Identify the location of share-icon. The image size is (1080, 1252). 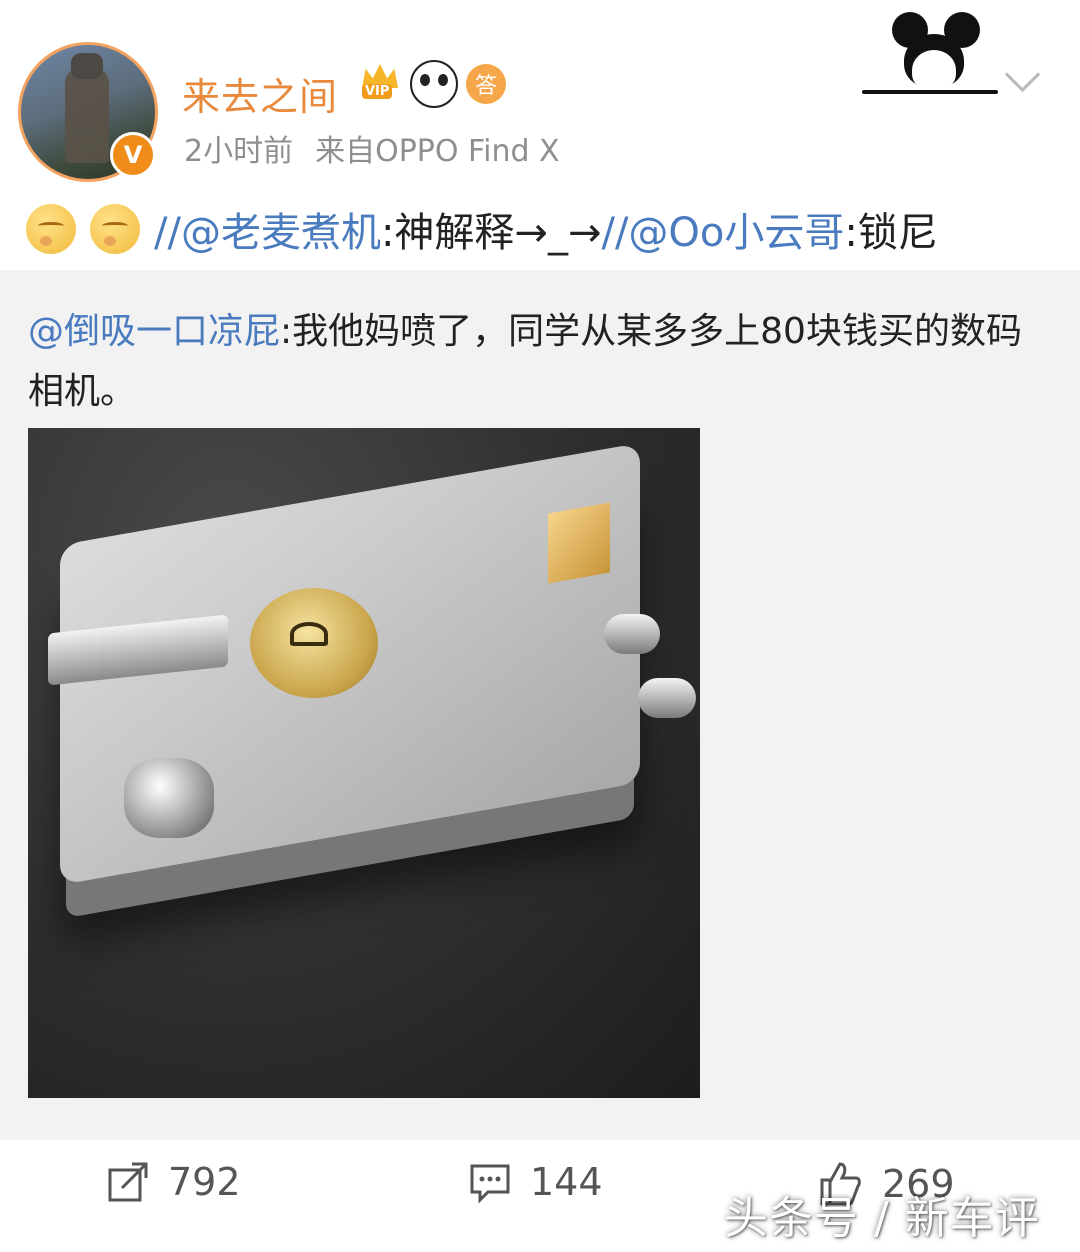
(128, 1182).